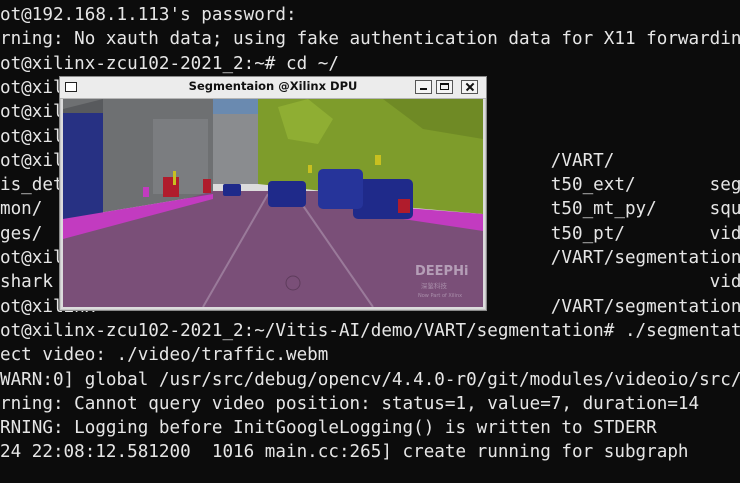 The width and height of the screenshot is (740, 483). What do you see at coordinates (423, 87) in the screenshot?
I see `minimize-icon` at bounding box center [423, 87].